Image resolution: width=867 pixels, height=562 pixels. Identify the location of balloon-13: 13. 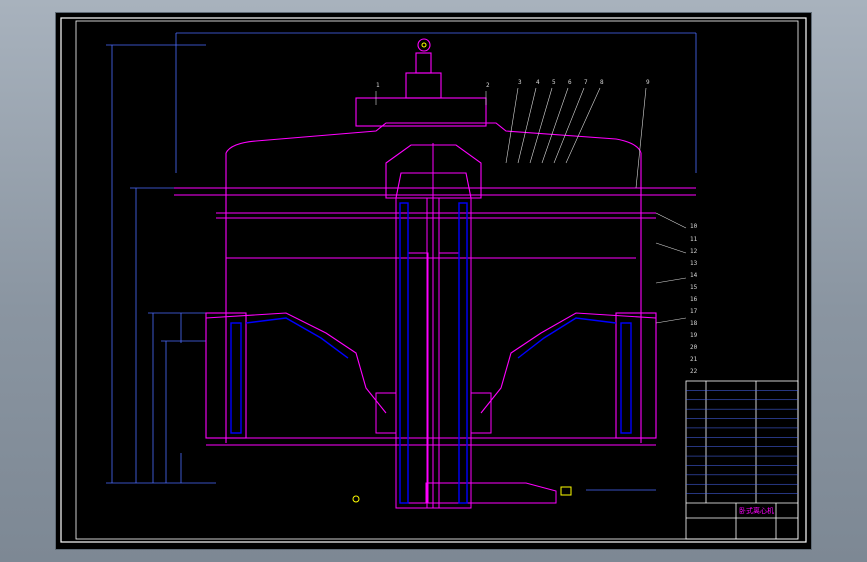
(694, 263).